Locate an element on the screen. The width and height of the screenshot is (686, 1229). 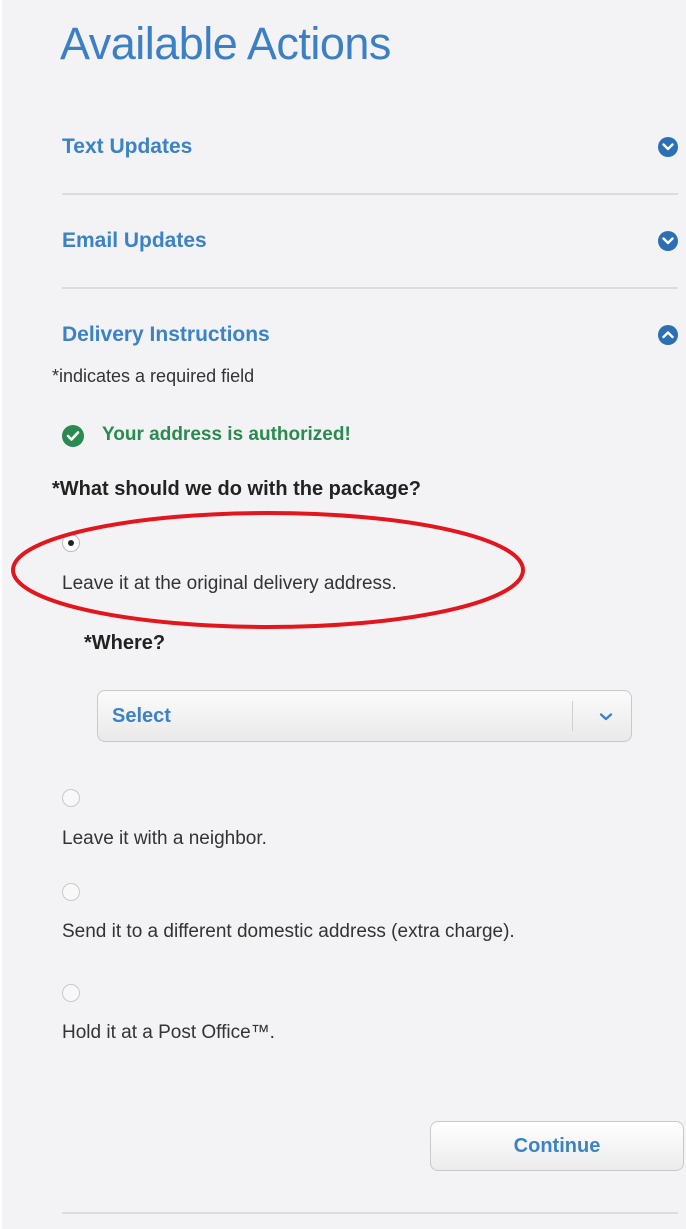
check-circle-icon is located at coordinates (73, 436).